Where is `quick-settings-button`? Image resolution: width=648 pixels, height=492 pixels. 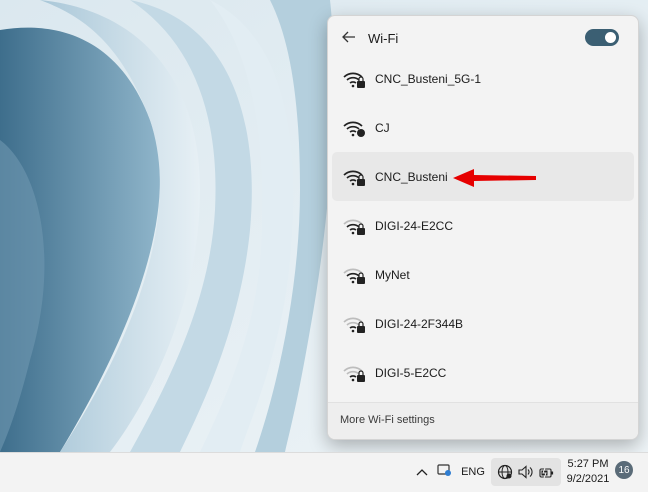 quick-settings-button is located at coordinates (526, 472).